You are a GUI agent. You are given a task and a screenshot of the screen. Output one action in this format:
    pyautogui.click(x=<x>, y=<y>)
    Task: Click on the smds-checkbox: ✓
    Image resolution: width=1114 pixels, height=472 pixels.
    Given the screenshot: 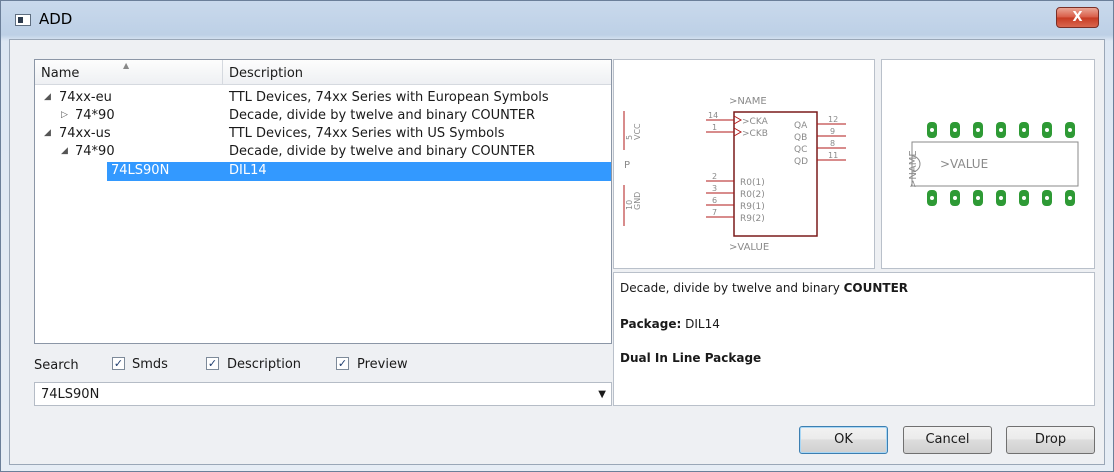 What is the action you would take?
    pyautogui.click(x=118, y=363)
    